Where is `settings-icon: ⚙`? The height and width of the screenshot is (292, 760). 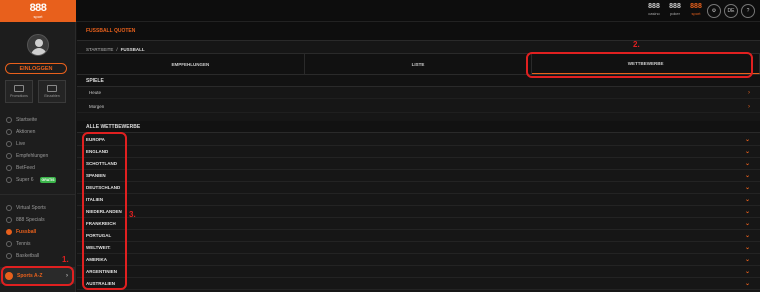
settings-icon: ⚙ is located at coordinates (714, 11).